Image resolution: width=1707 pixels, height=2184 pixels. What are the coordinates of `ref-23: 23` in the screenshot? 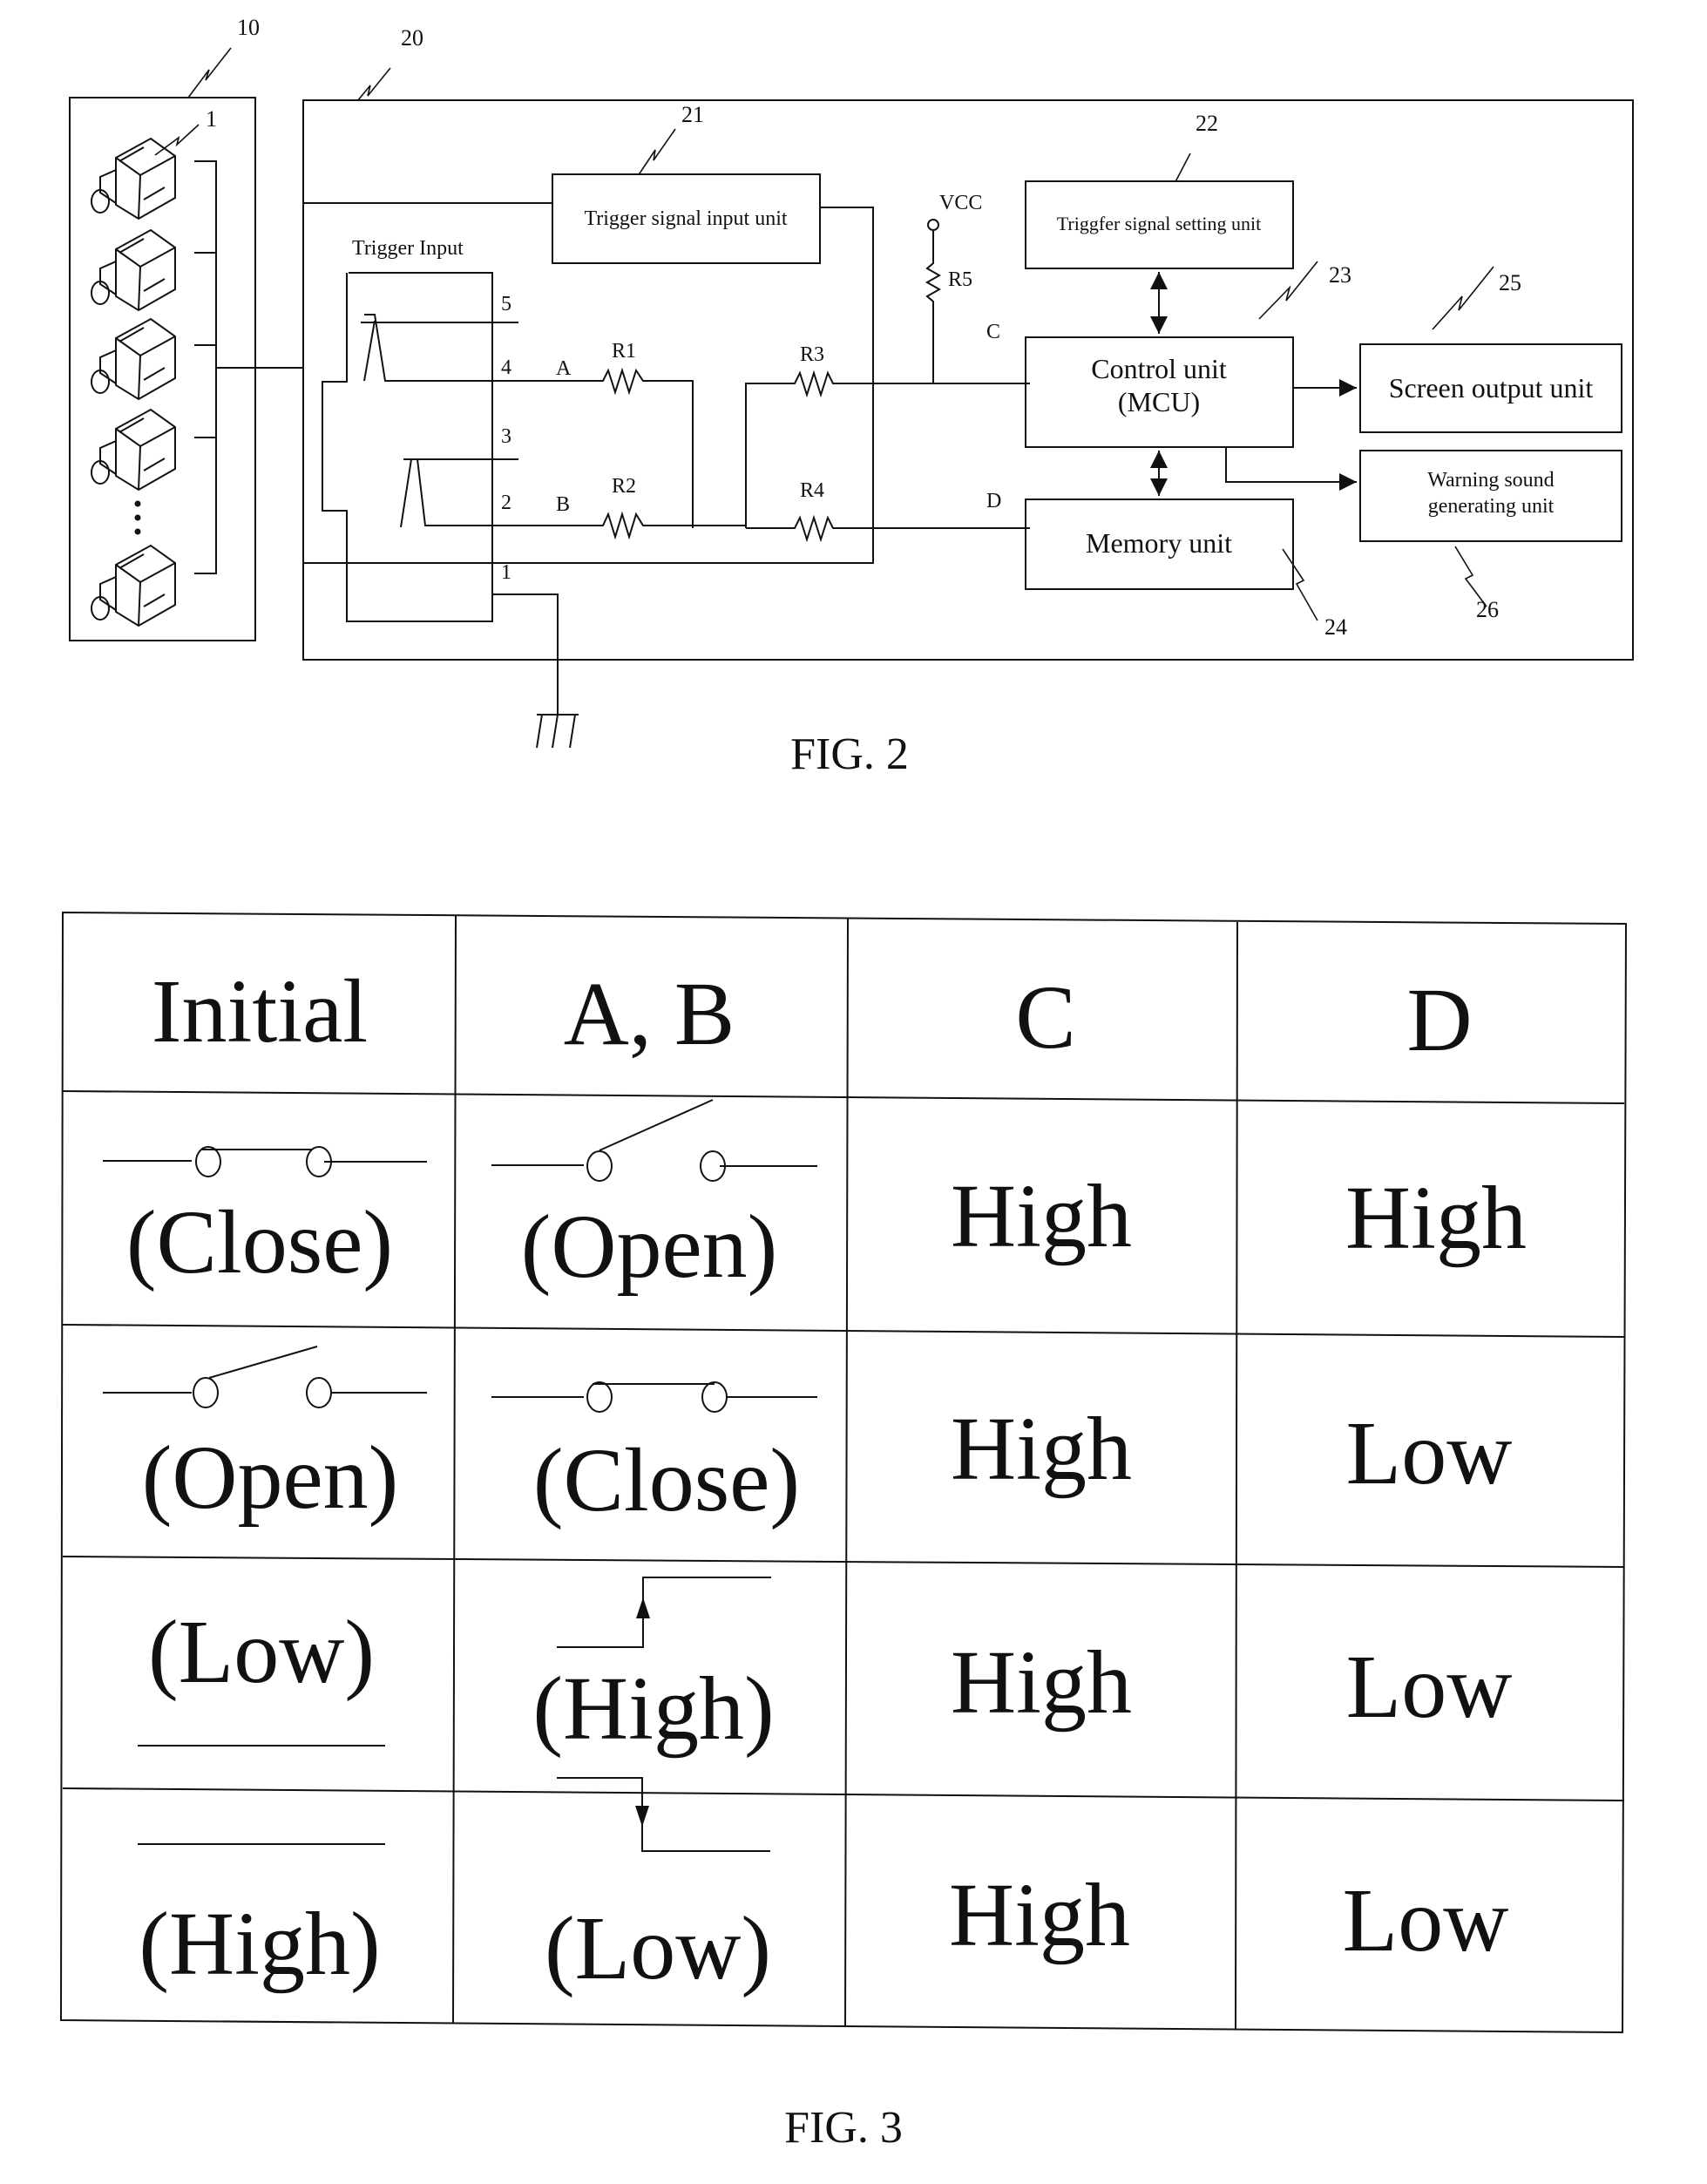 It's located at (1340, 275).